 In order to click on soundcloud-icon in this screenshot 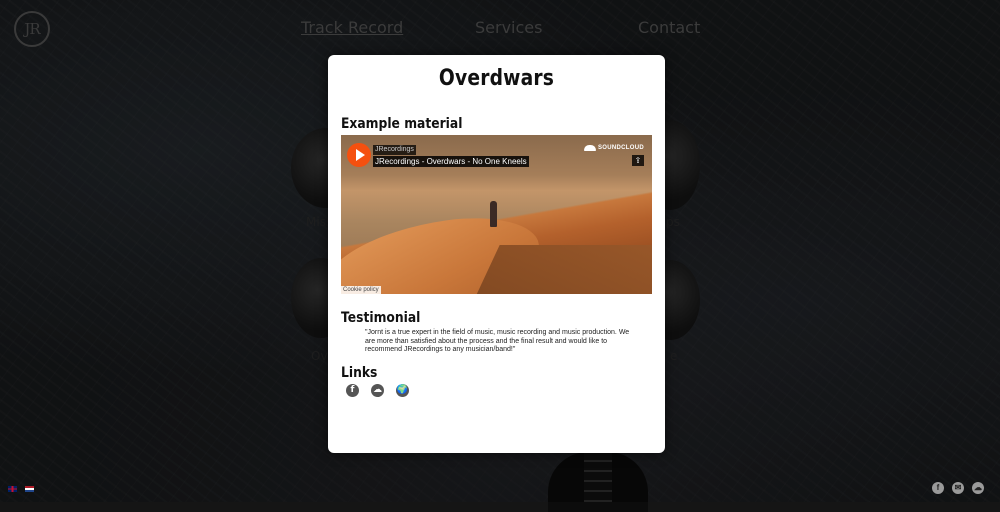, I will do `click(590, 148)`.